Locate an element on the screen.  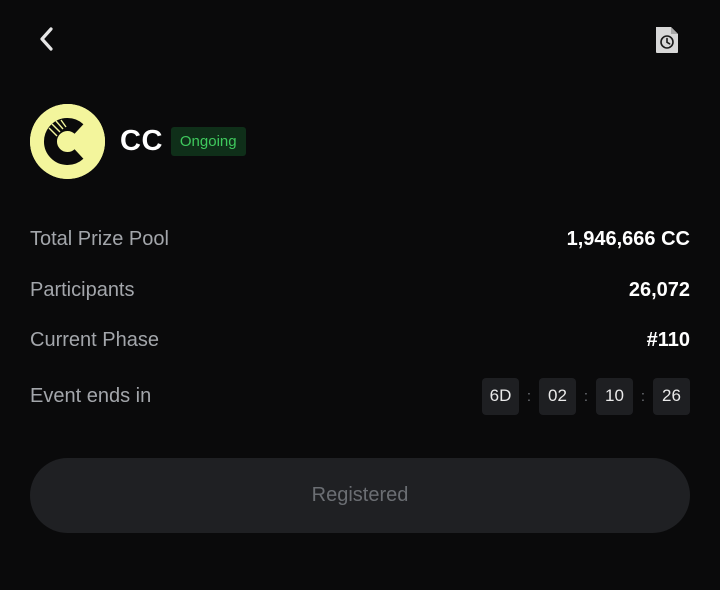
history-button is located at coordinates (667, 40).